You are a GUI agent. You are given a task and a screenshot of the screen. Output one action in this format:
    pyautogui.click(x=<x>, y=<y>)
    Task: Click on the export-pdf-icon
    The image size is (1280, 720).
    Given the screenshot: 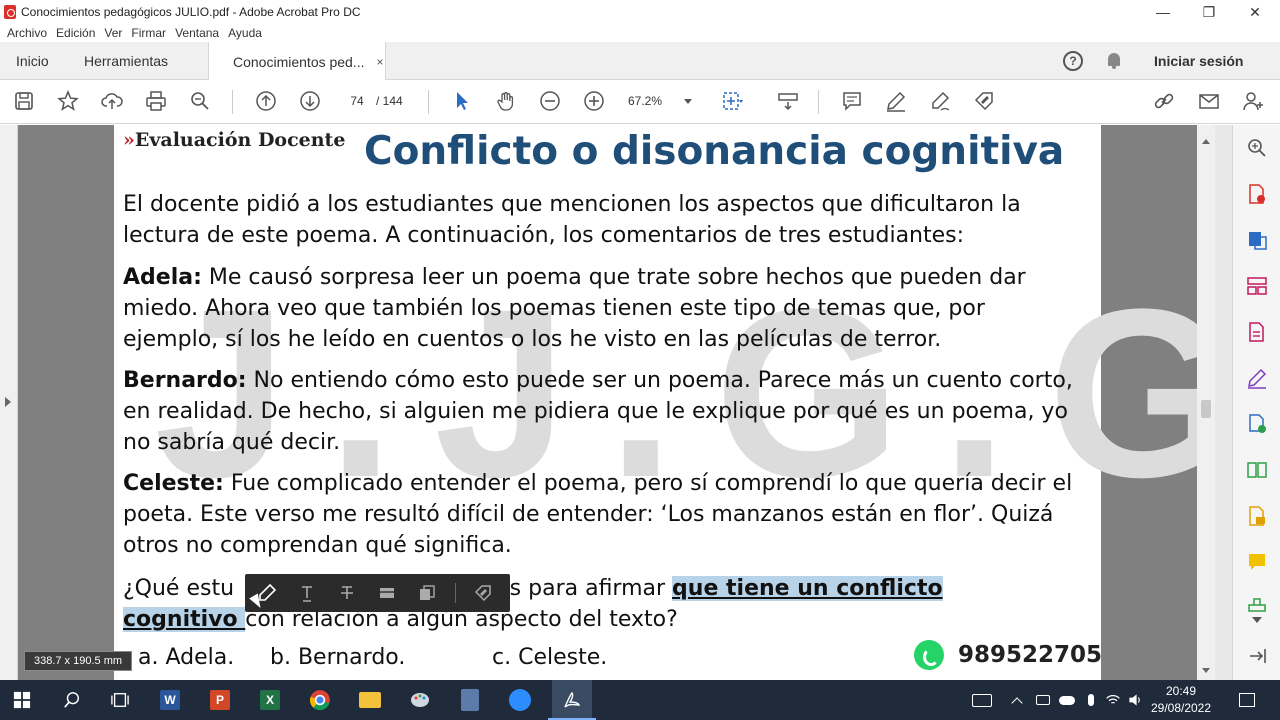 What is the action you would take?
    pyautogui.click(x=1257, y=194)
    